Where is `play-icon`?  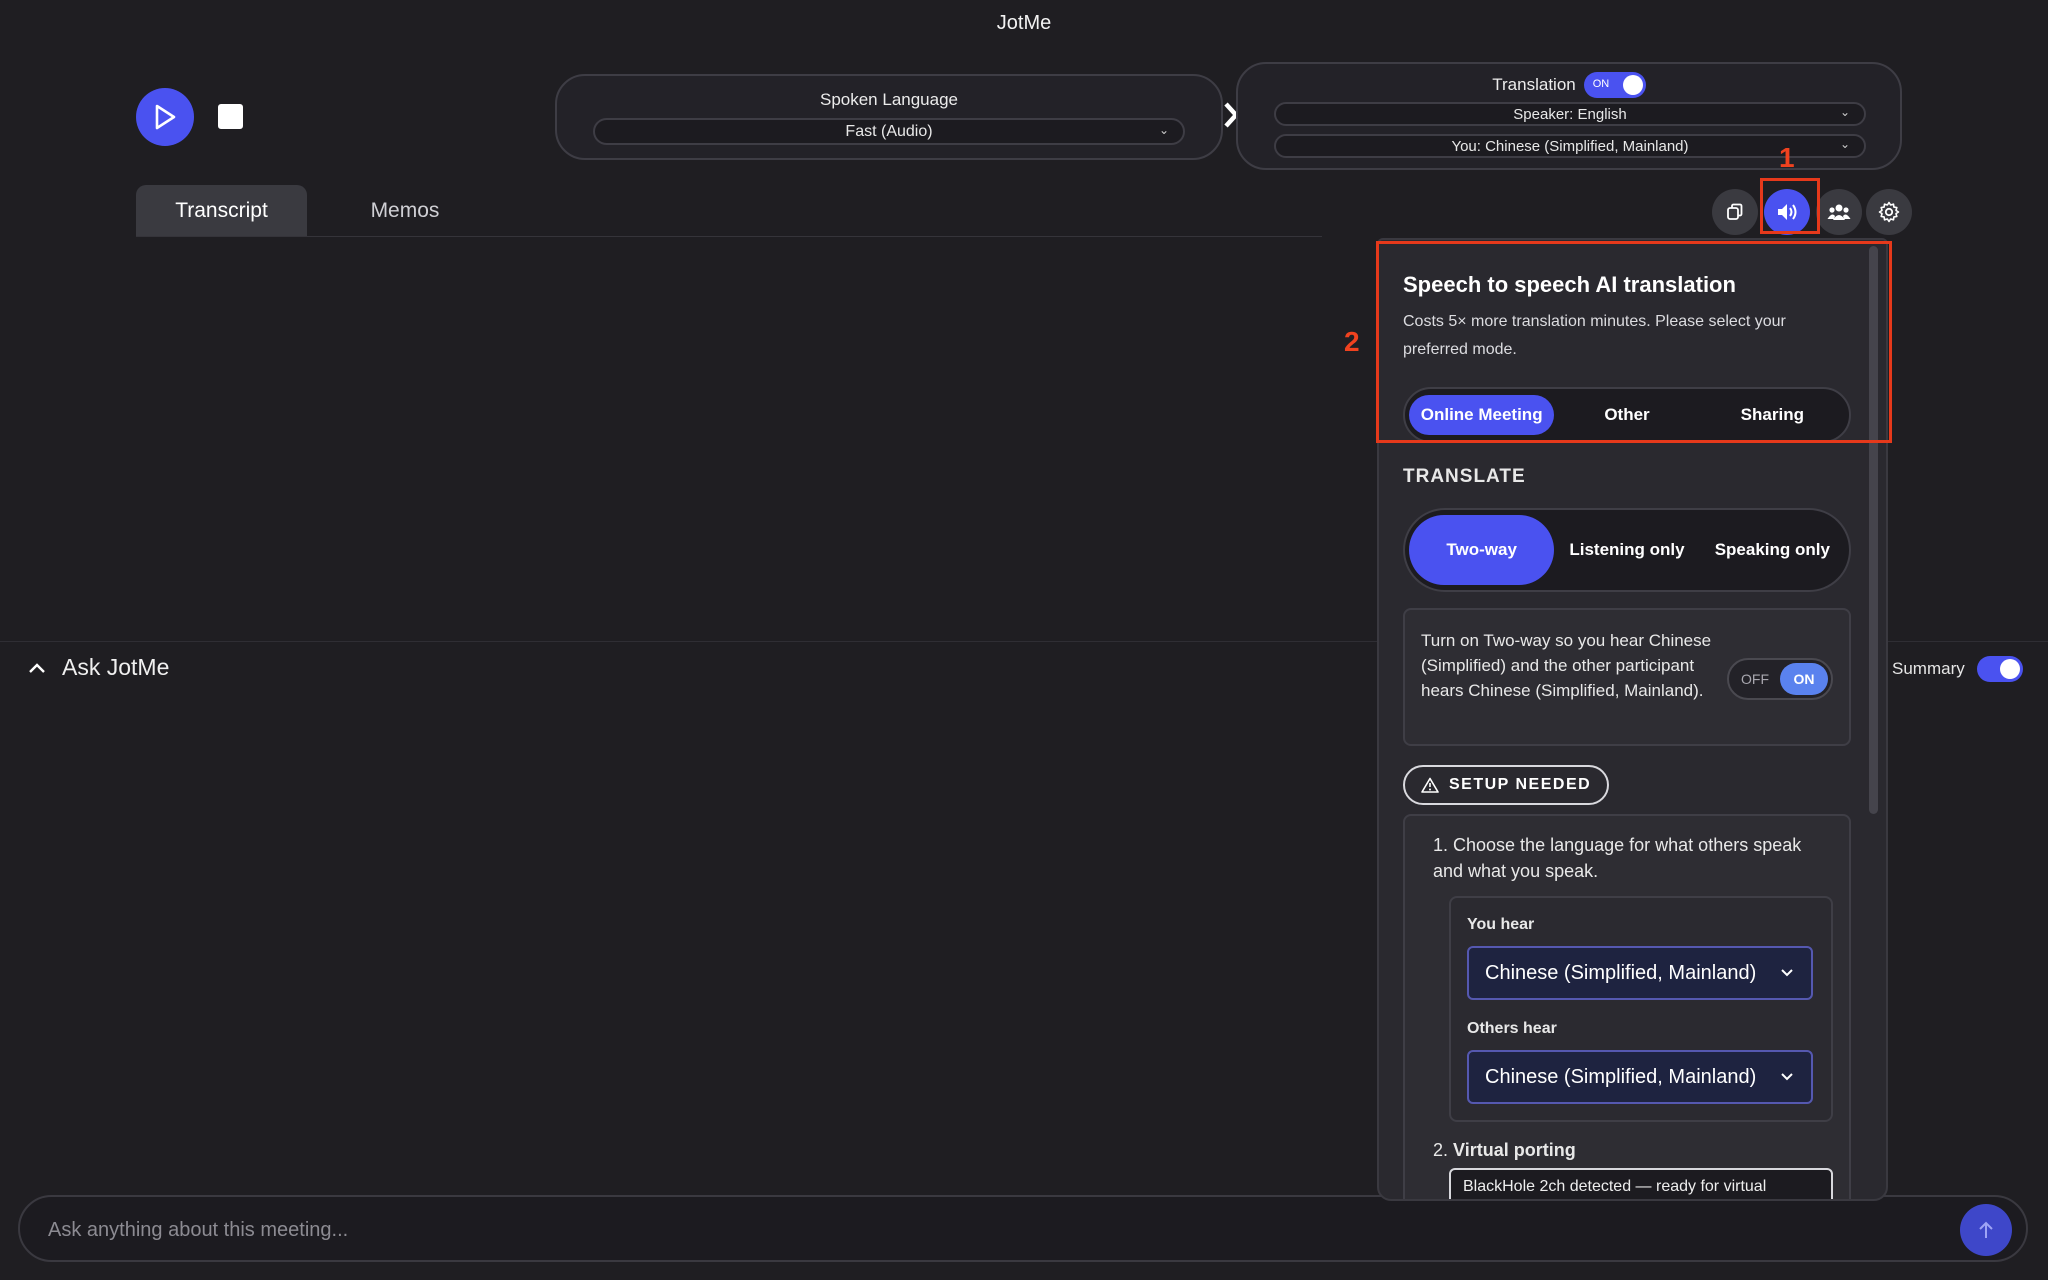
play-icon is located at coordinates (165, 117).